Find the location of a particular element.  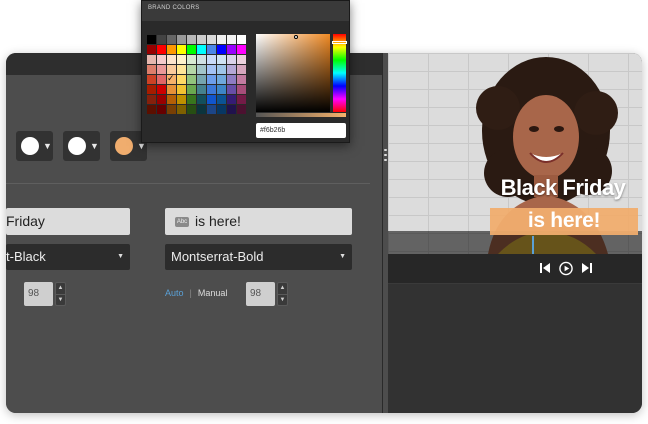

line2-size-input: 98 is located at coordinates (260, 294).